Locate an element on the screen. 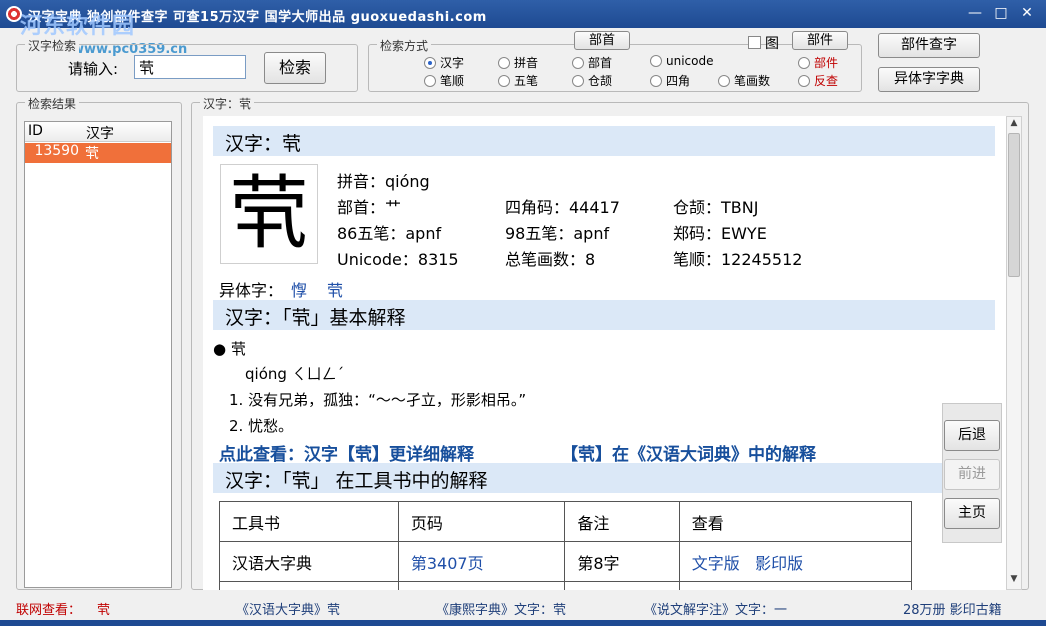  table-row is located at coordinates (566, 585).